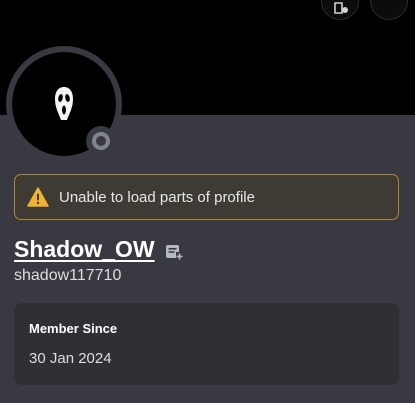  I want to click on add-note-icon, so click(174, 251).